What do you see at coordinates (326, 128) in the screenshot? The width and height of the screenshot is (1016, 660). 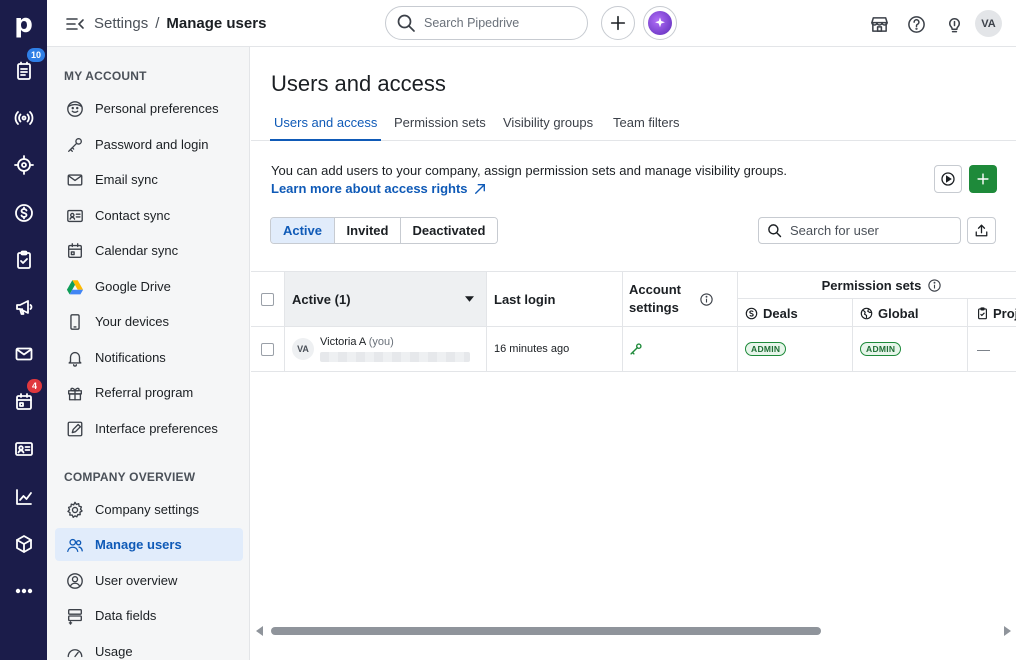 I see `tab-users-and-access: Users and access` at bounding box center [326, 128].